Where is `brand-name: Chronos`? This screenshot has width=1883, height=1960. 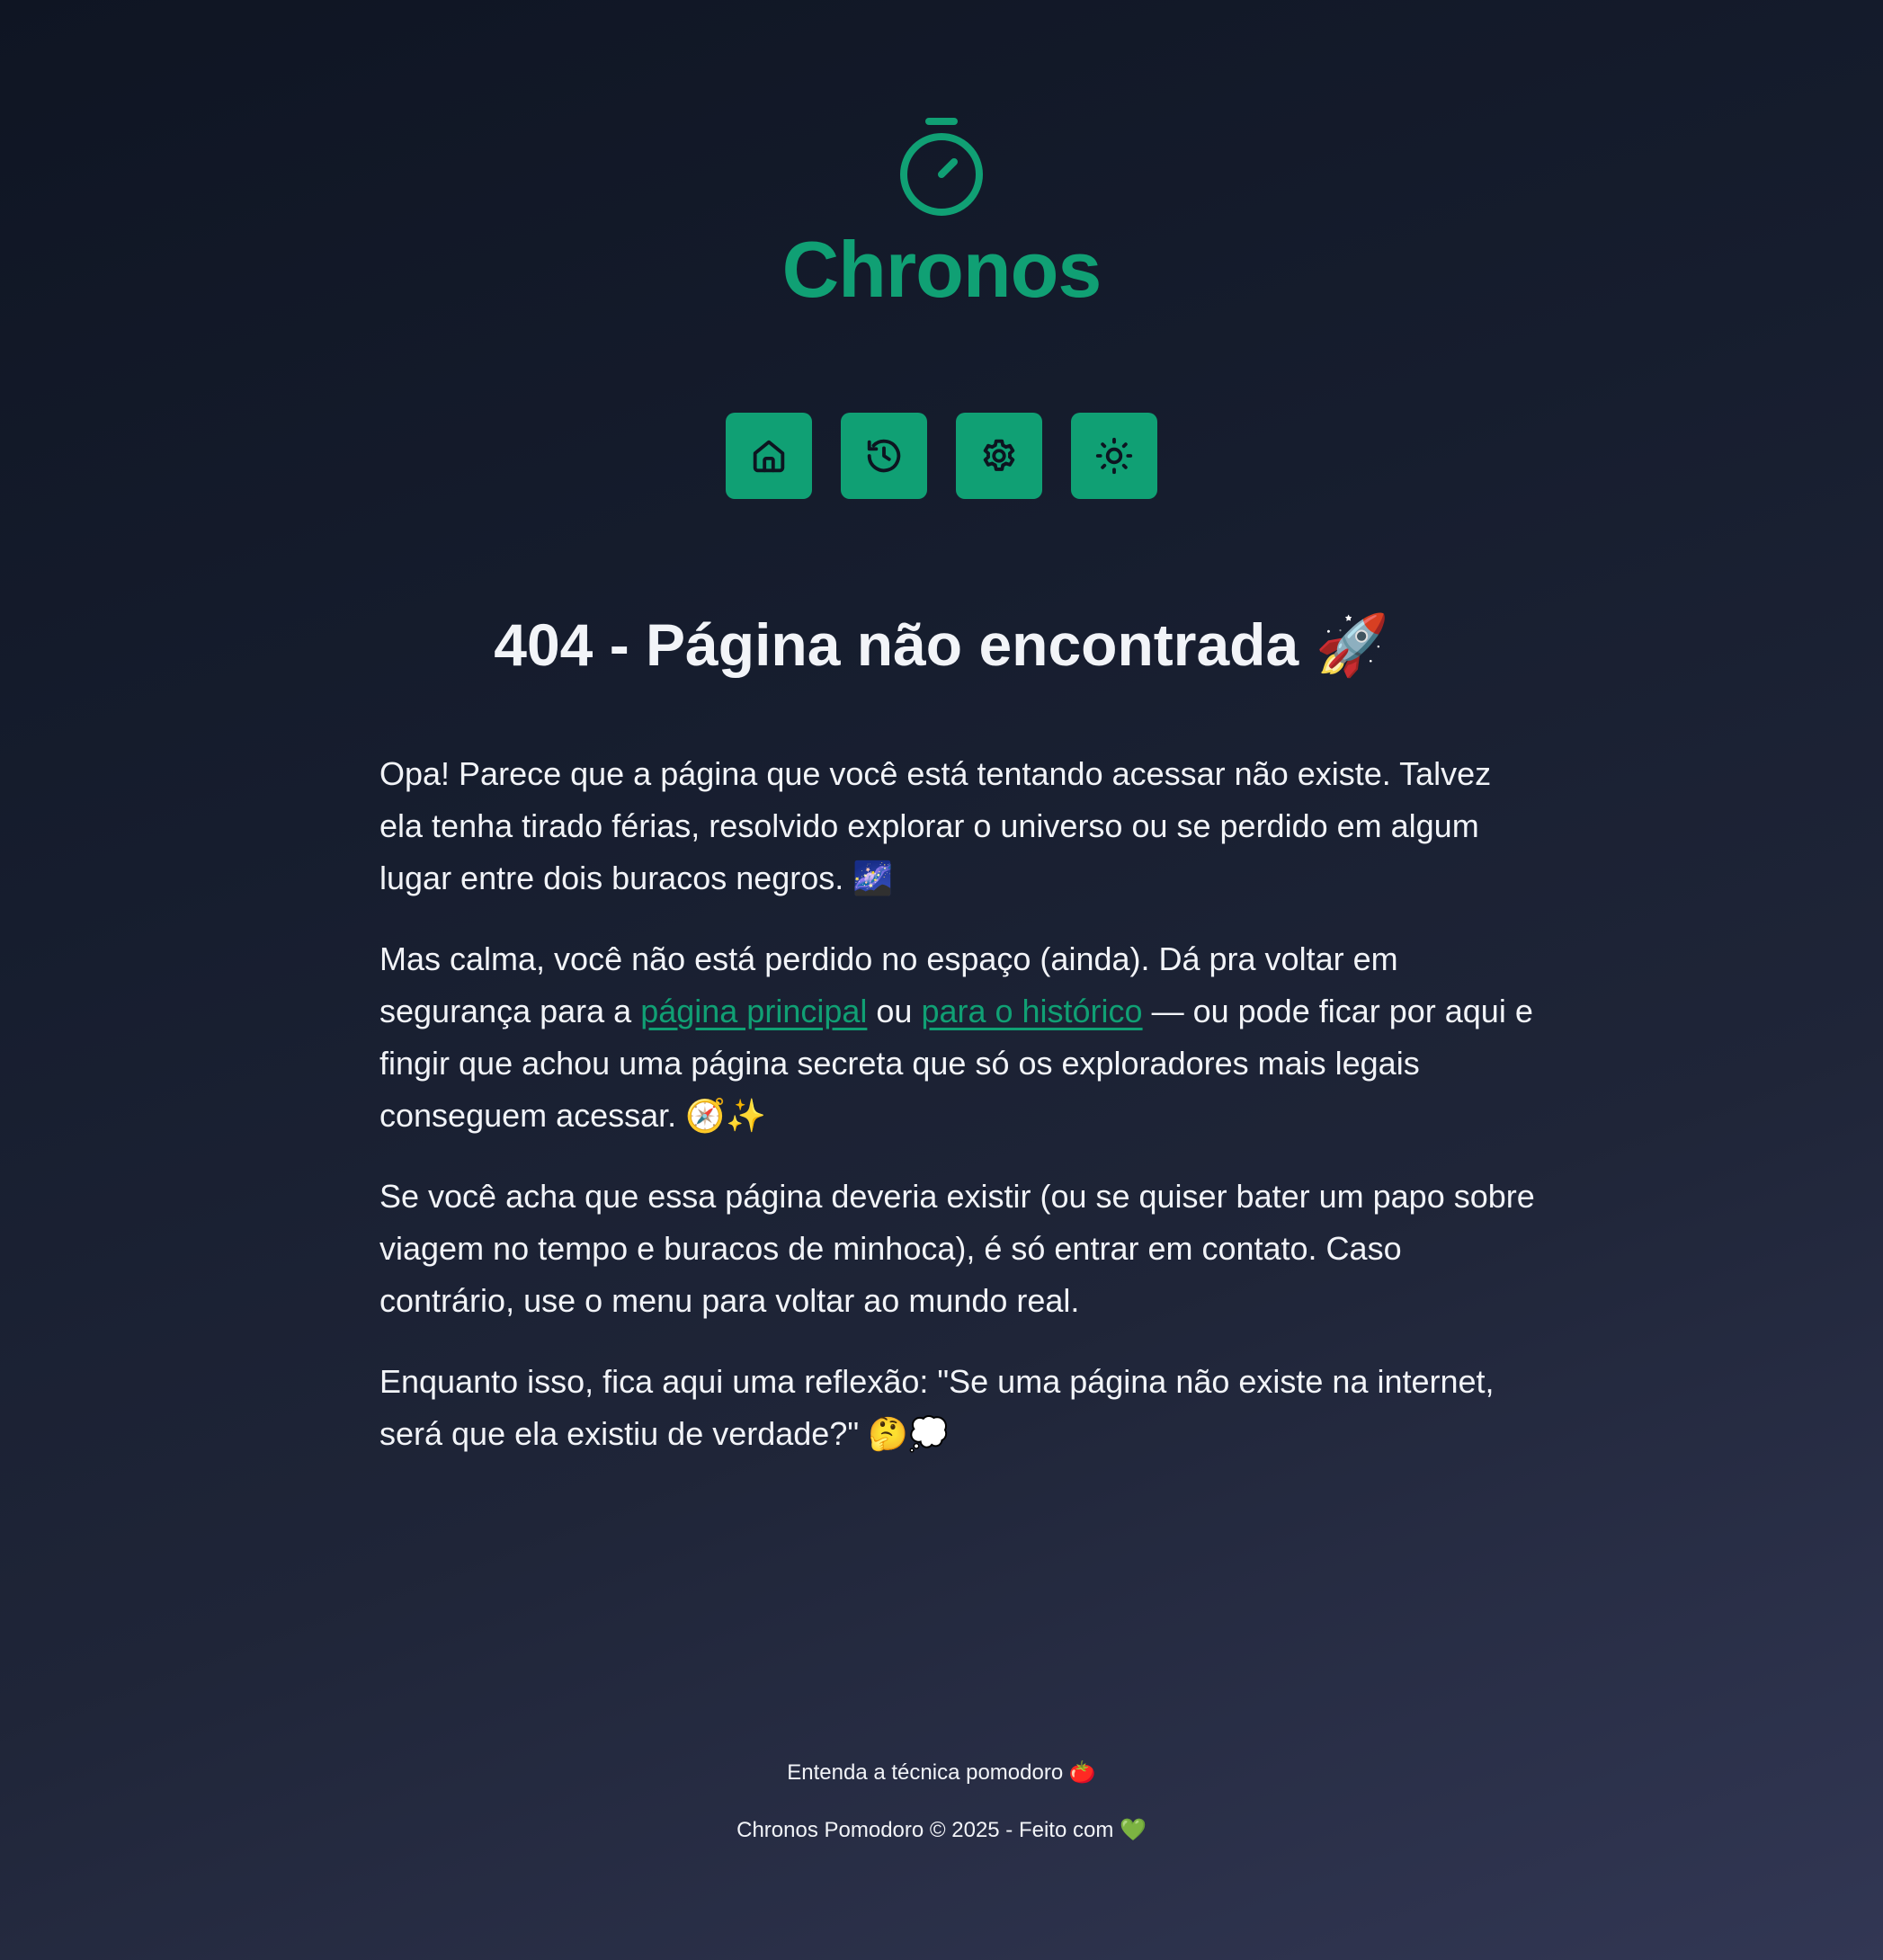 brand-name: Chronos is located at coordinates (941, 269).